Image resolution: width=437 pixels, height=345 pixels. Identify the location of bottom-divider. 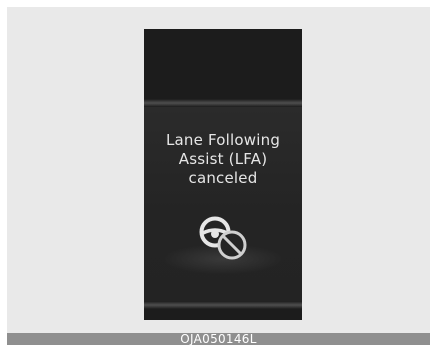
(223, 305).